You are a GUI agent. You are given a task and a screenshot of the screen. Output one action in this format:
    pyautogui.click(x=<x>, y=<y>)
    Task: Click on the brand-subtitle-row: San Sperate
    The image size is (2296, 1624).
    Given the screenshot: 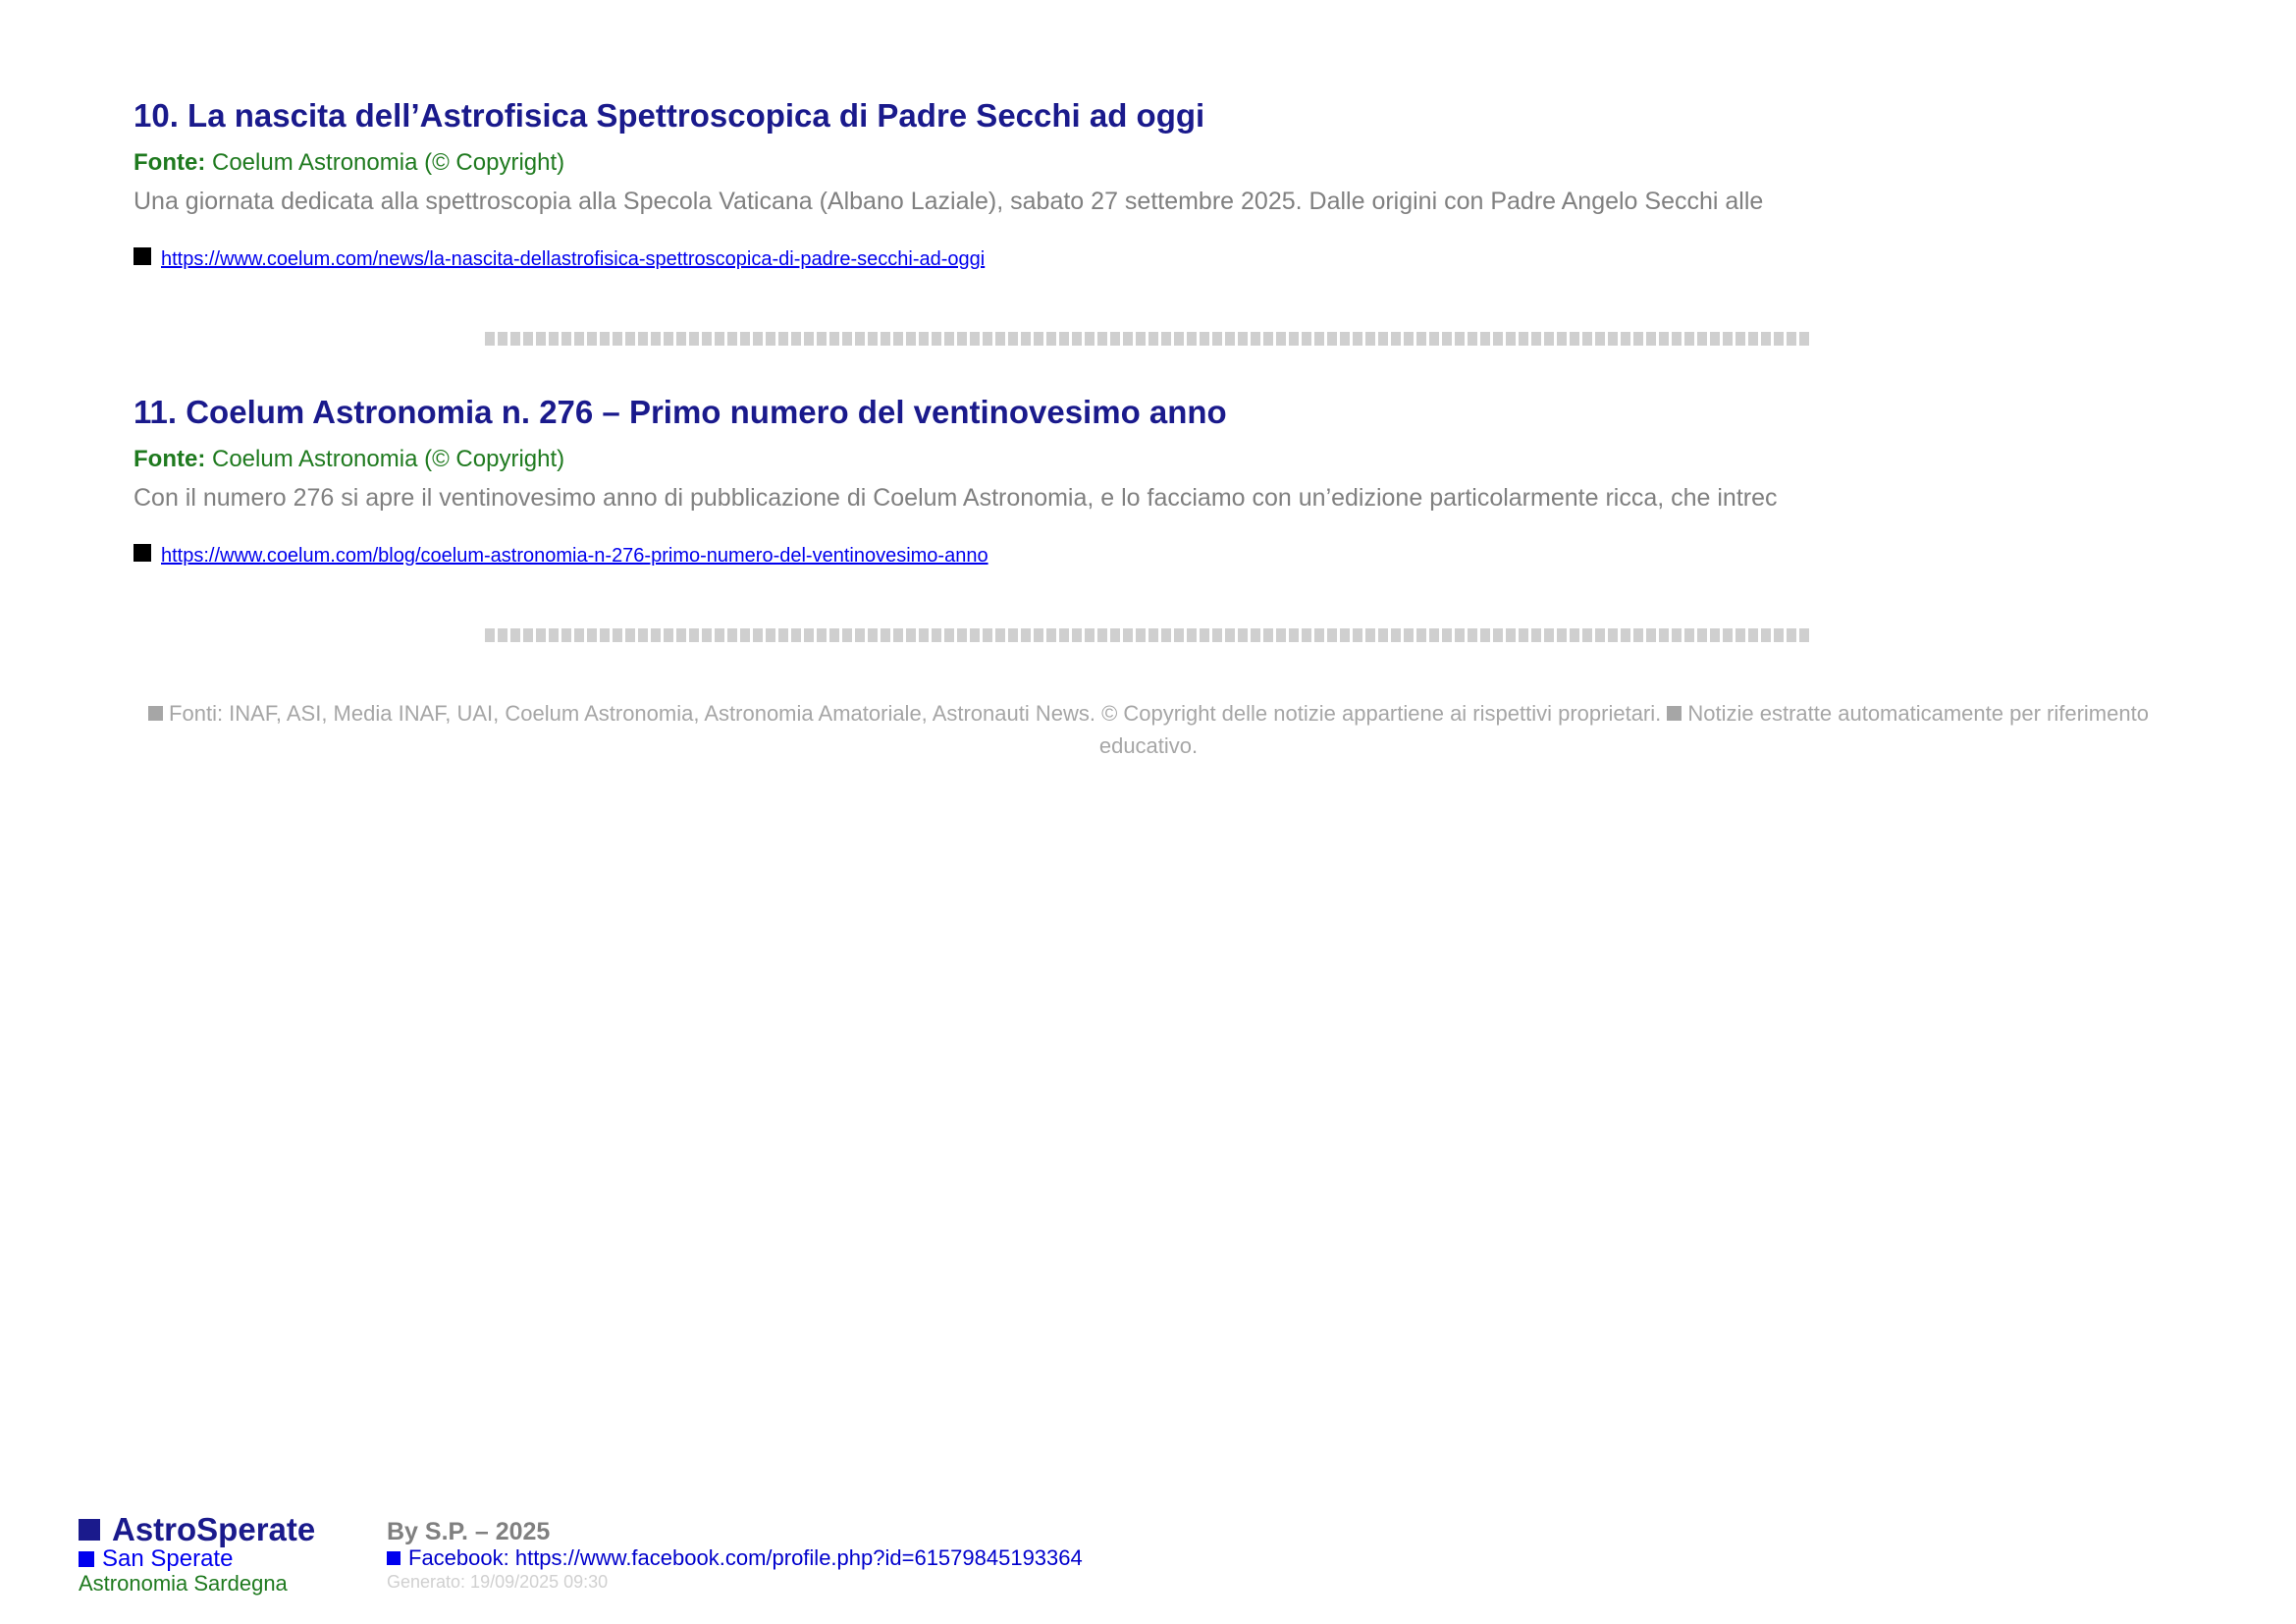 What is the action you would take?
    pyautogui.click(x=226, y=1559)
    